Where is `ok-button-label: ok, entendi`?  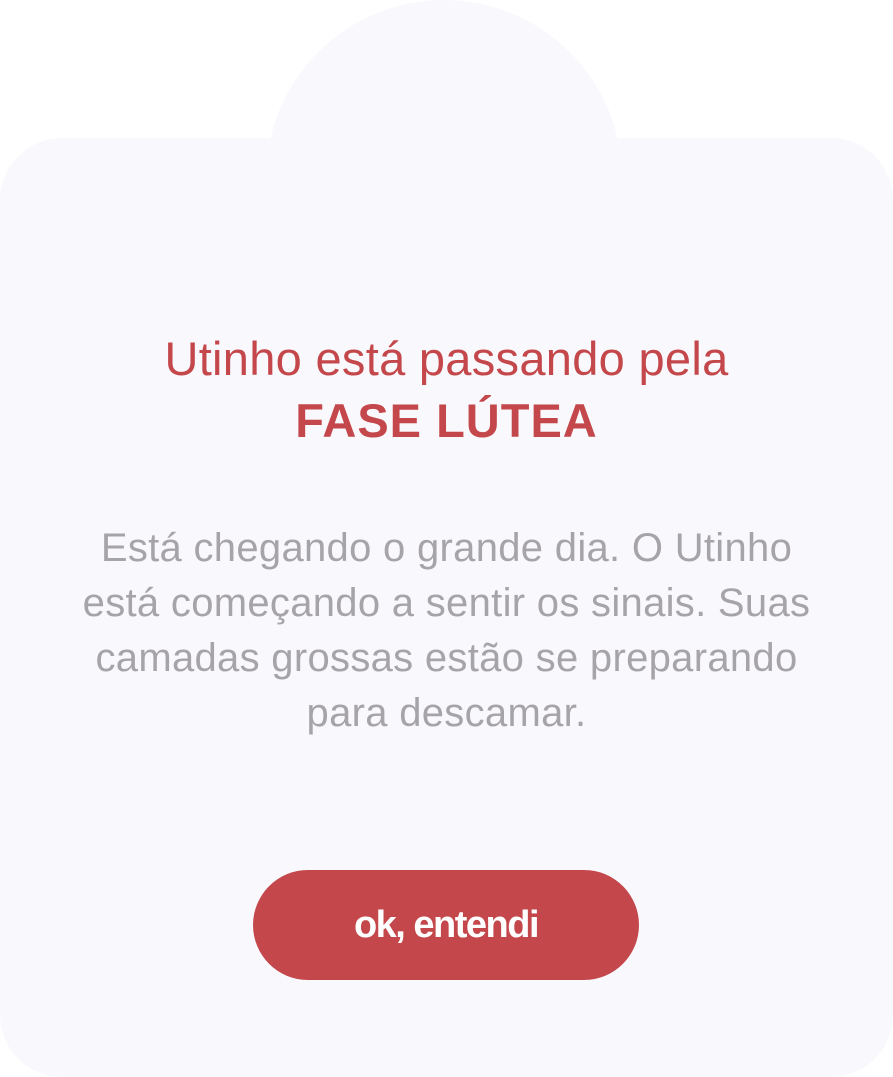 ok-button-label: ok, entendi is located at coordinates (446, 924).